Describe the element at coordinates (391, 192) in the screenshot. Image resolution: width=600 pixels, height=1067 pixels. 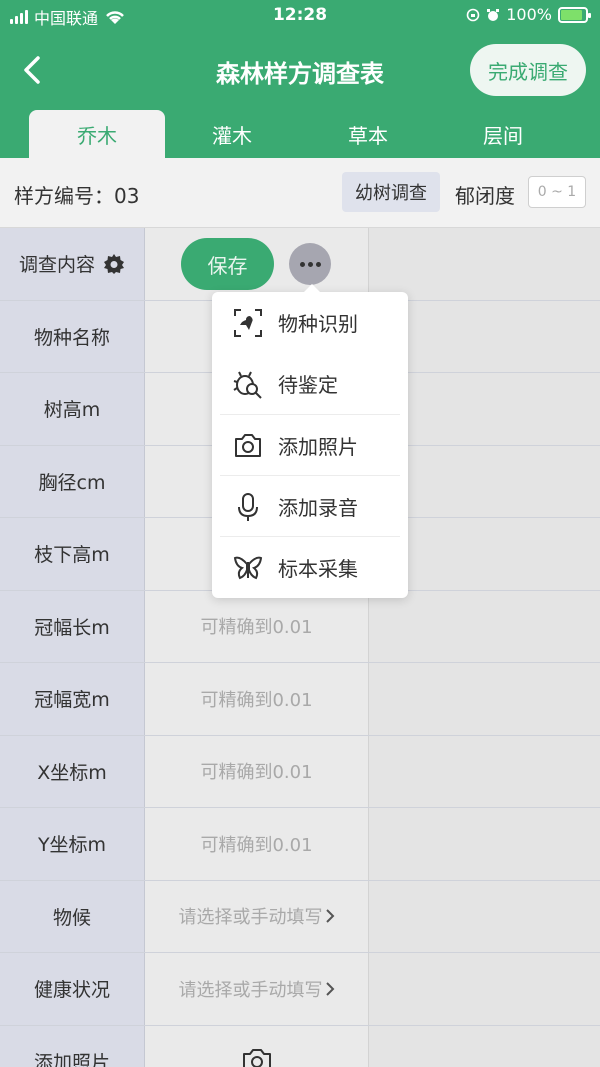
I see `sapling-survey-button: 幼树调查` at that location.